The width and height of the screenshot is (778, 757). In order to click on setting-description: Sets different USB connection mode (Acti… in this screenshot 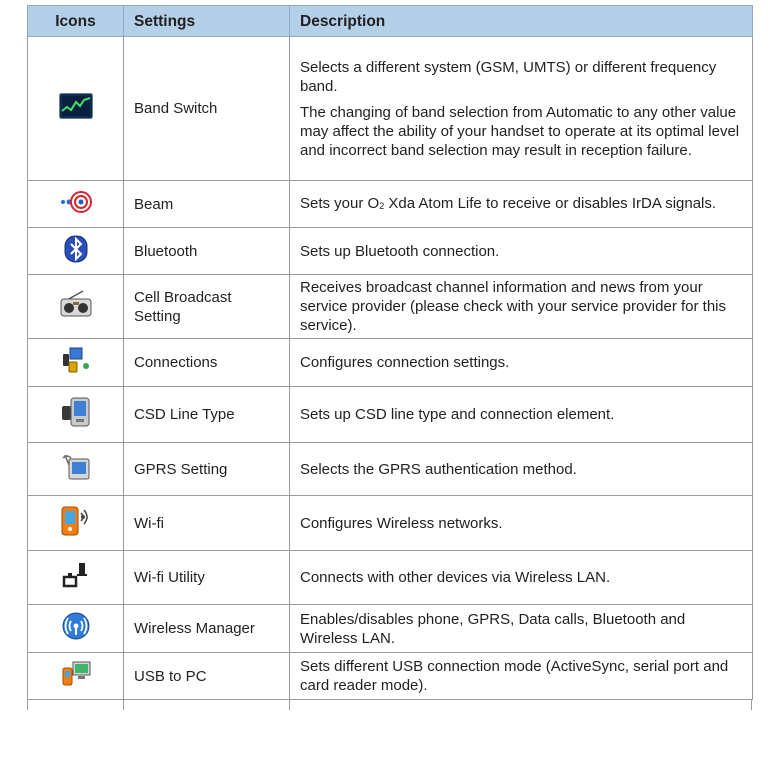, I will do `click(521, 676)`.